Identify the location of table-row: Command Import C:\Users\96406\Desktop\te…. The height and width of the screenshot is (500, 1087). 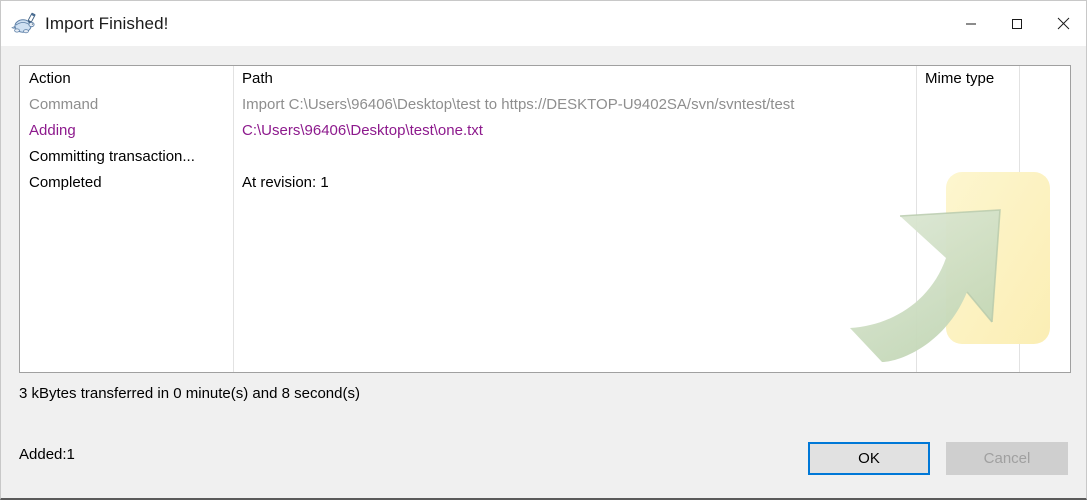
(545, 105).